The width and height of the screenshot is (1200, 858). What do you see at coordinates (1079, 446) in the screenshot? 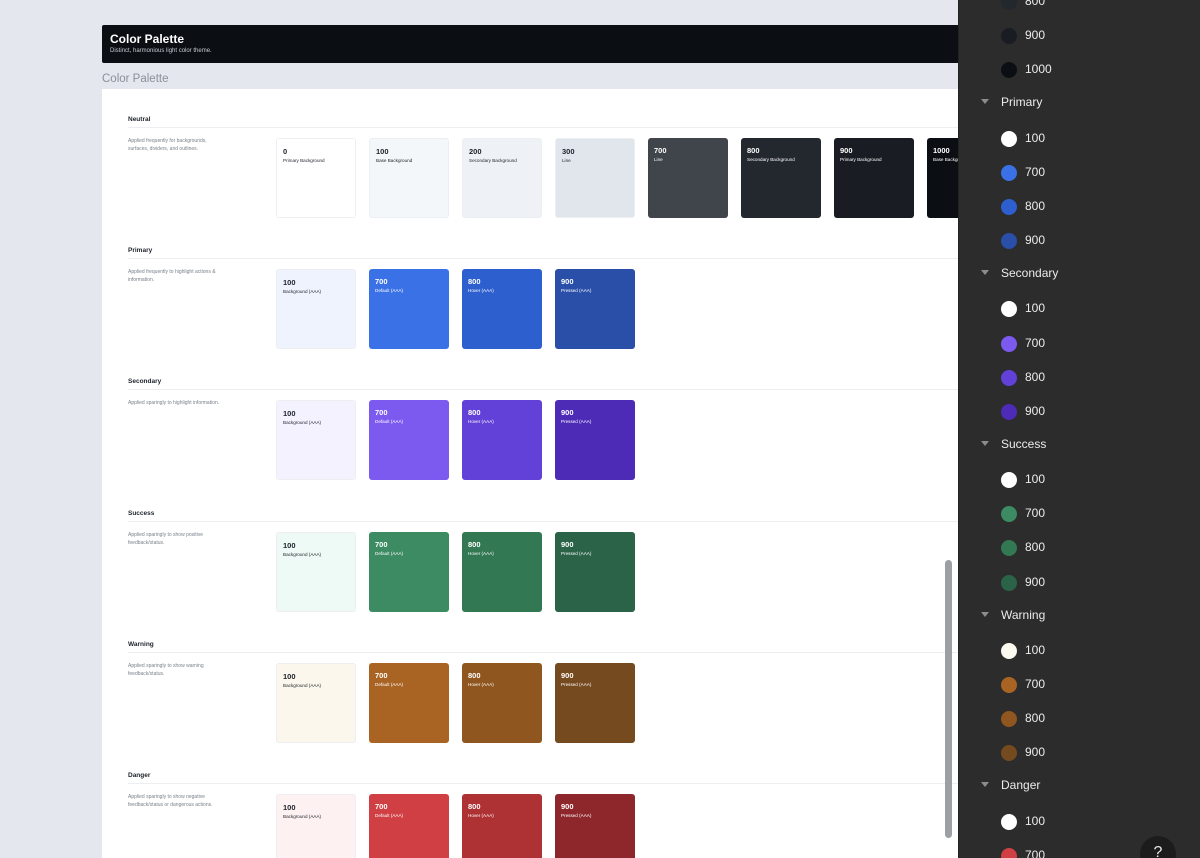
I see `style-group-header: Success` at bounding box center [1079, 446].